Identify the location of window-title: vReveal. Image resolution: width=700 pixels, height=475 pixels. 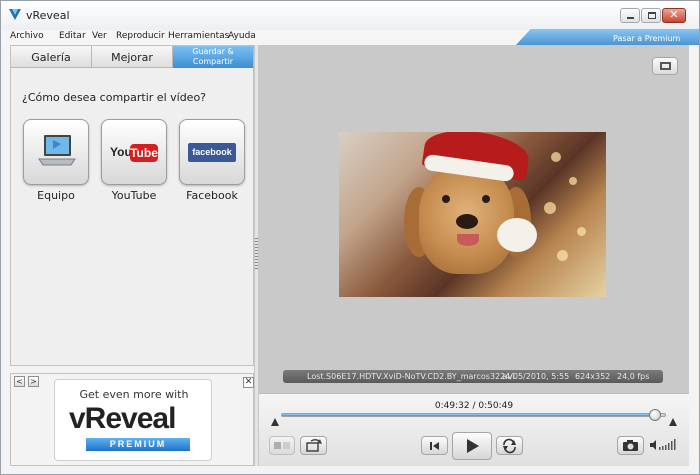
(48, 15).